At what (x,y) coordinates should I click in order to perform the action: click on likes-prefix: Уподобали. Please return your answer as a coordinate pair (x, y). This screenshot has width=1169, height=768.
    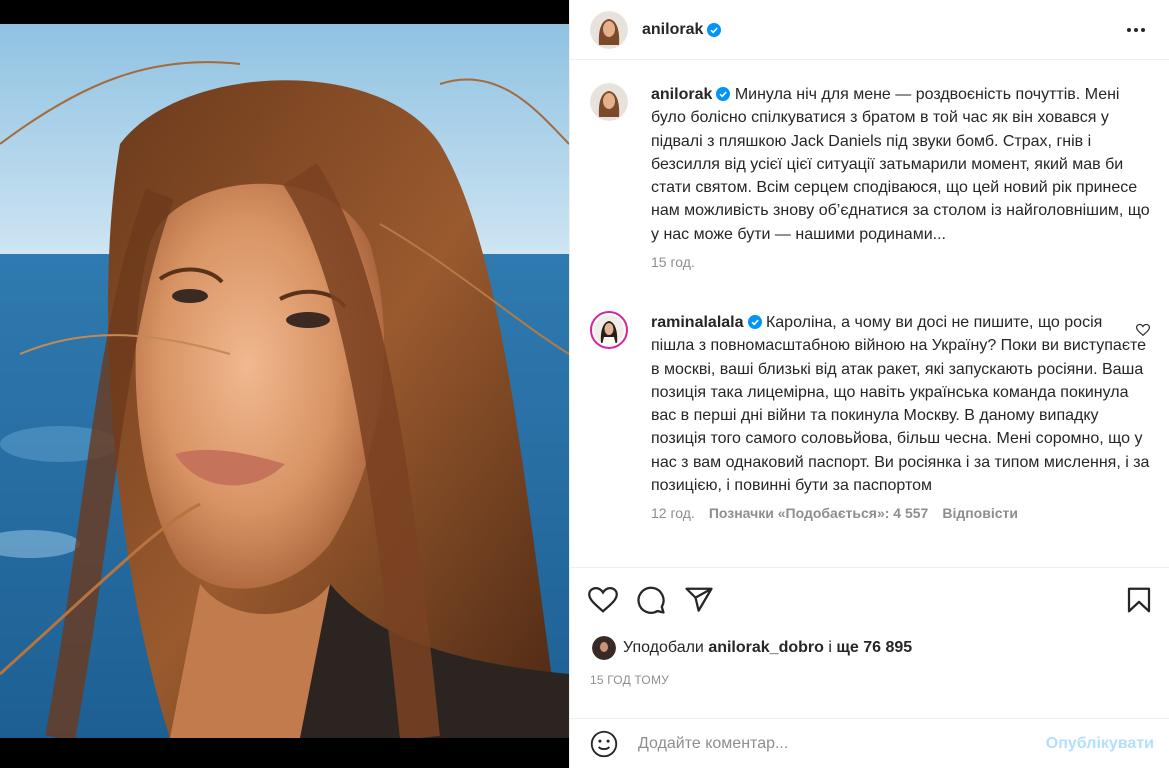
    Looking at the image, I should click on (663, 647).